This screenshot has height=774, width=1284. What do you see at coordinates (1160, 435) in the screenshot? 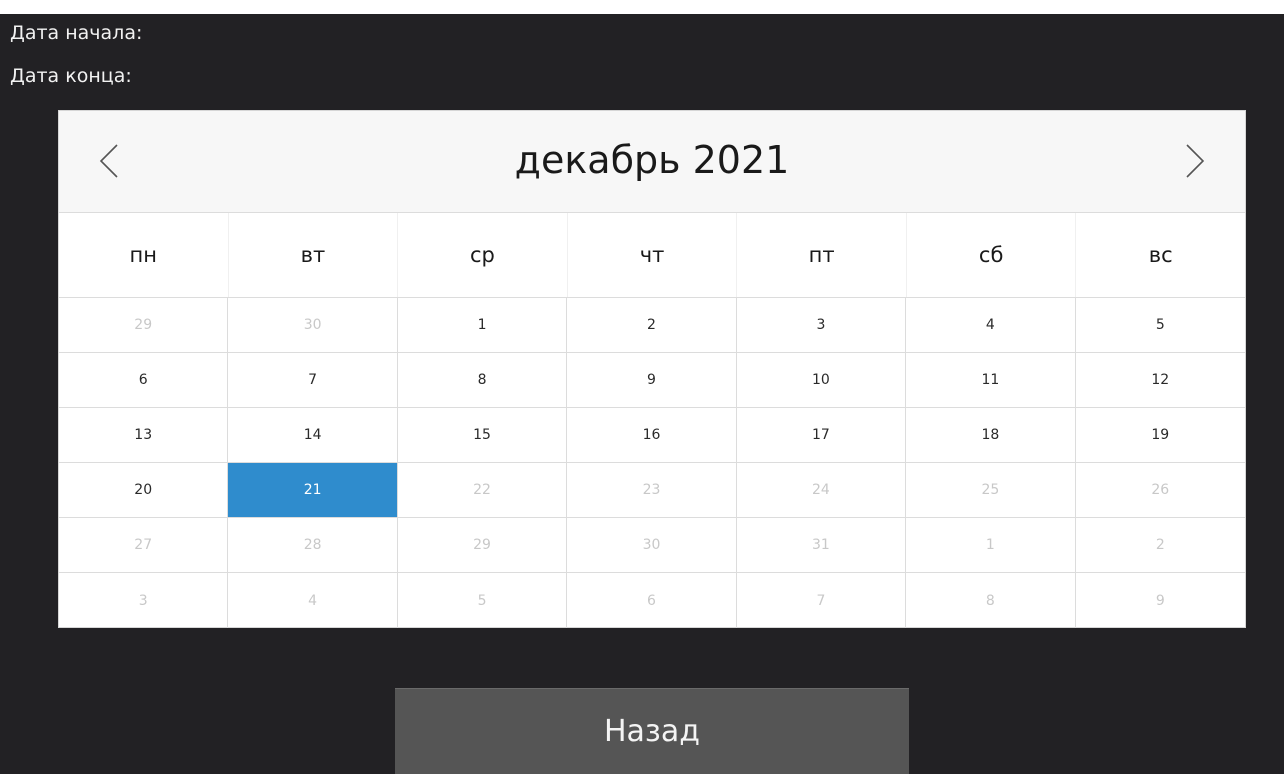
I see `day-cell: 19` at bounding box center [1160, 435].